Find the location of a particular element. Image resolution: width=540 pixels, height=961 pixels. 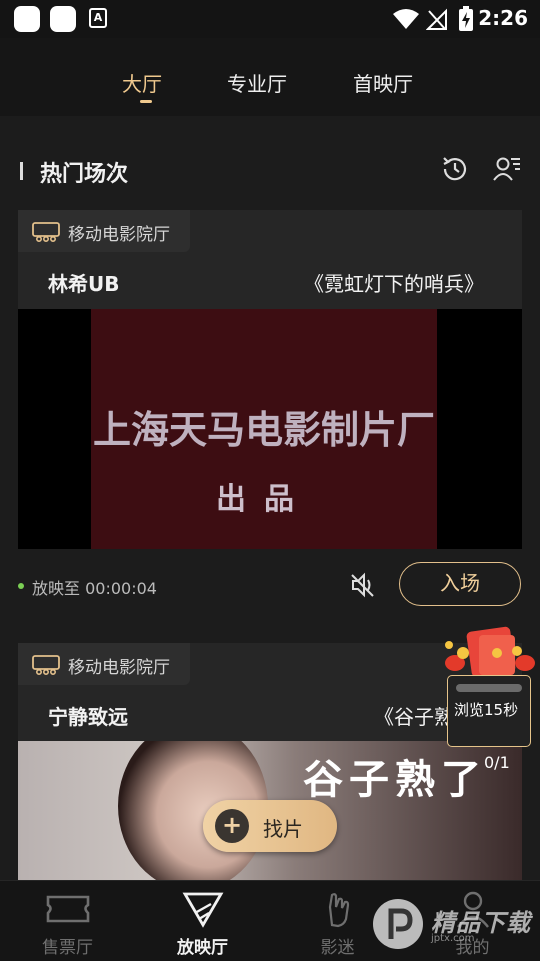

top-tabs: 大厅 专业厅 首映厅 is located at coordinates (270, 77).